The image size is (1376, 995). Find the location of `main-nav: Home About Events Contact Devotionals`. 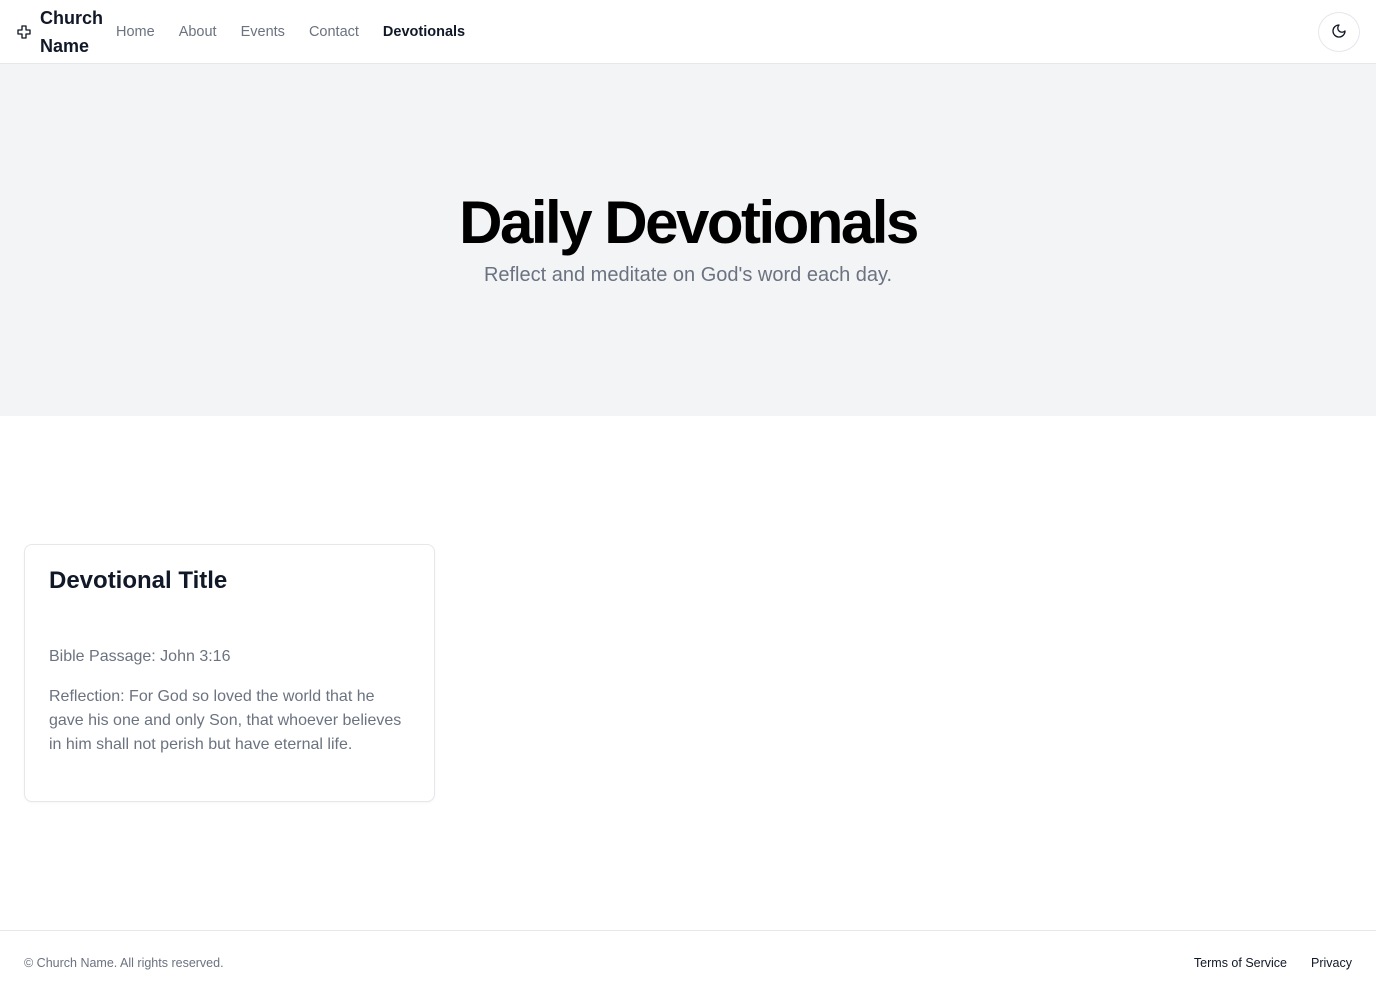

main-nav: Home About Events Contact Devotionals is located at coordinates (290, 32).